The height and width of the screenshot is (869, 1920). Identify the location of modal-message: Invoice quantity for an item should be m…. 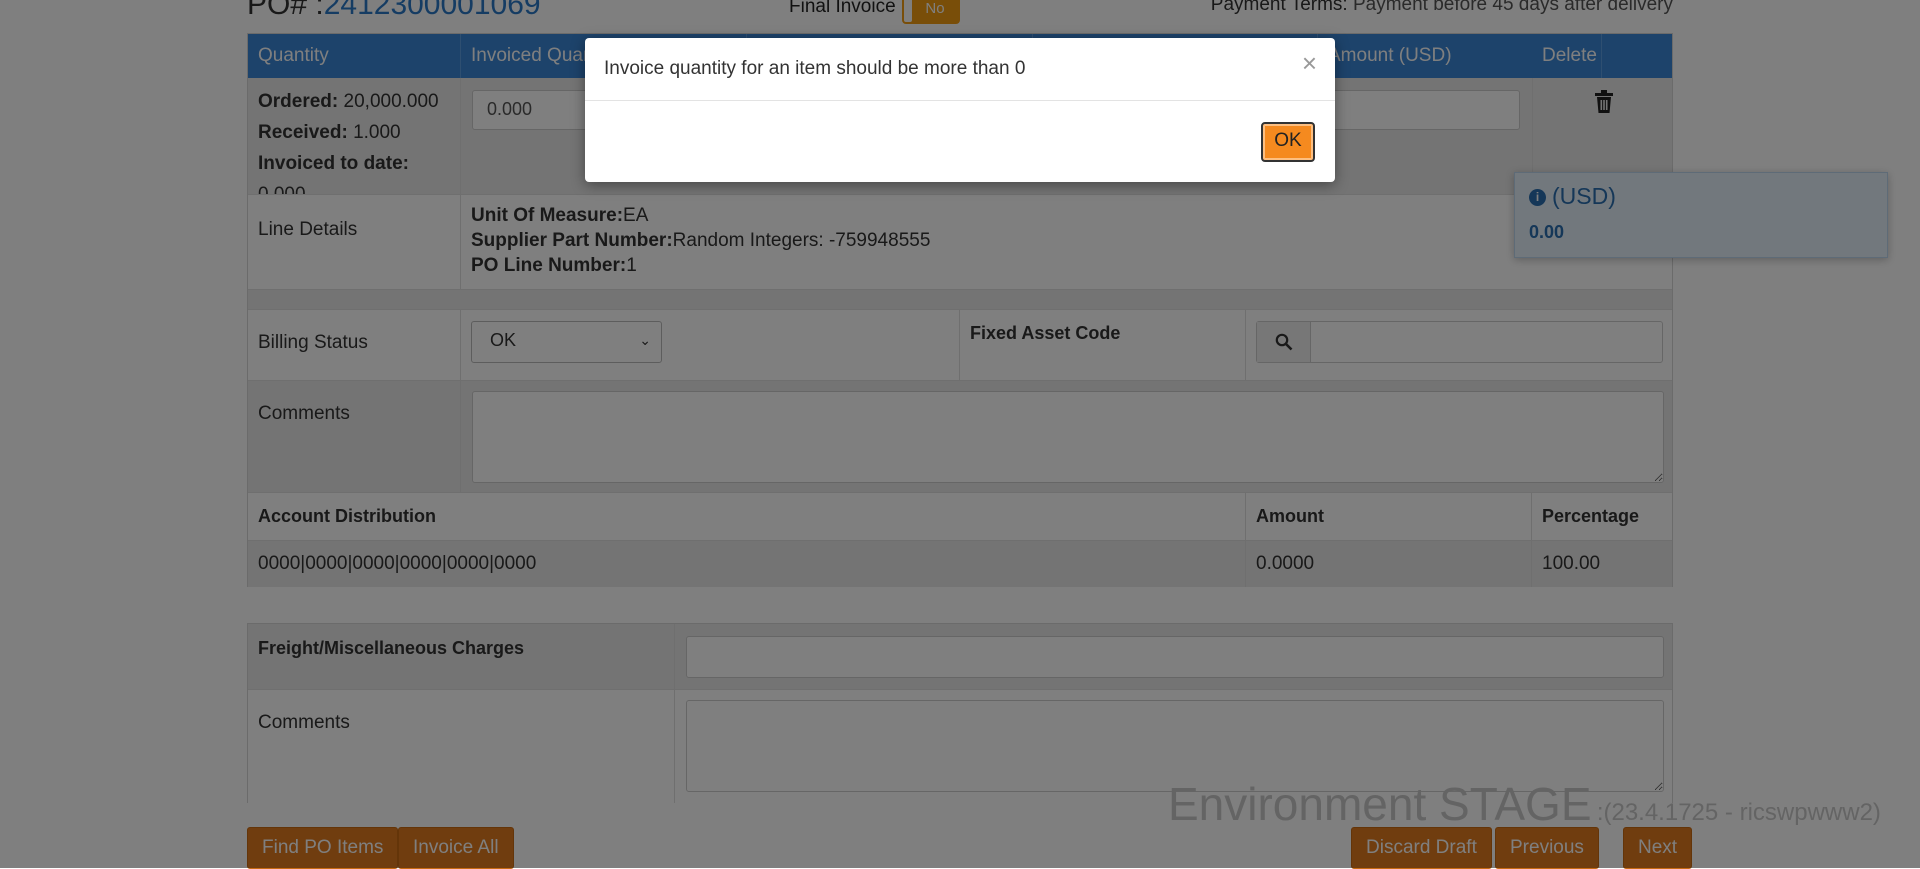
(815, 68).